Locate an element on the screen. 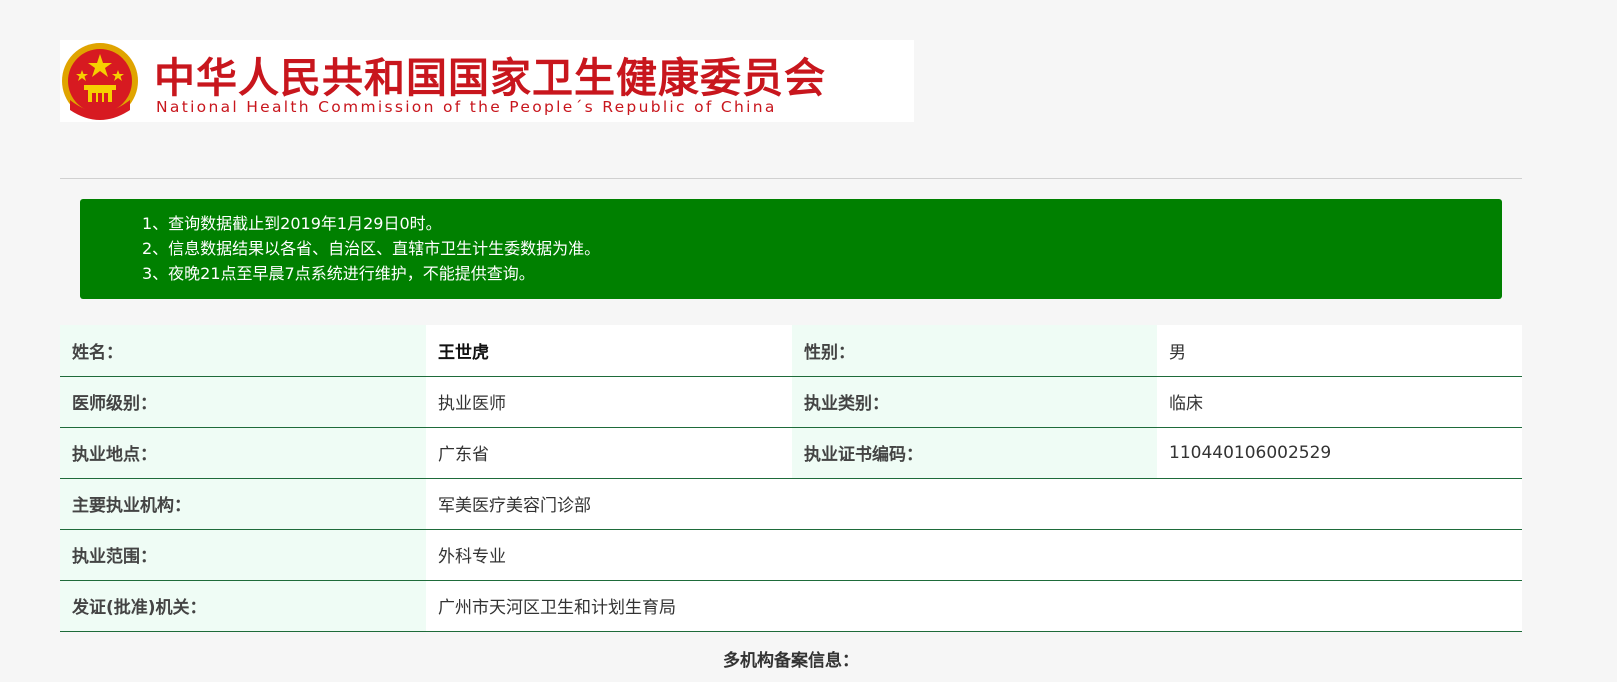 The image size is (1617, 682). level-value: 执业医师 is located at coordinates (609, 402).